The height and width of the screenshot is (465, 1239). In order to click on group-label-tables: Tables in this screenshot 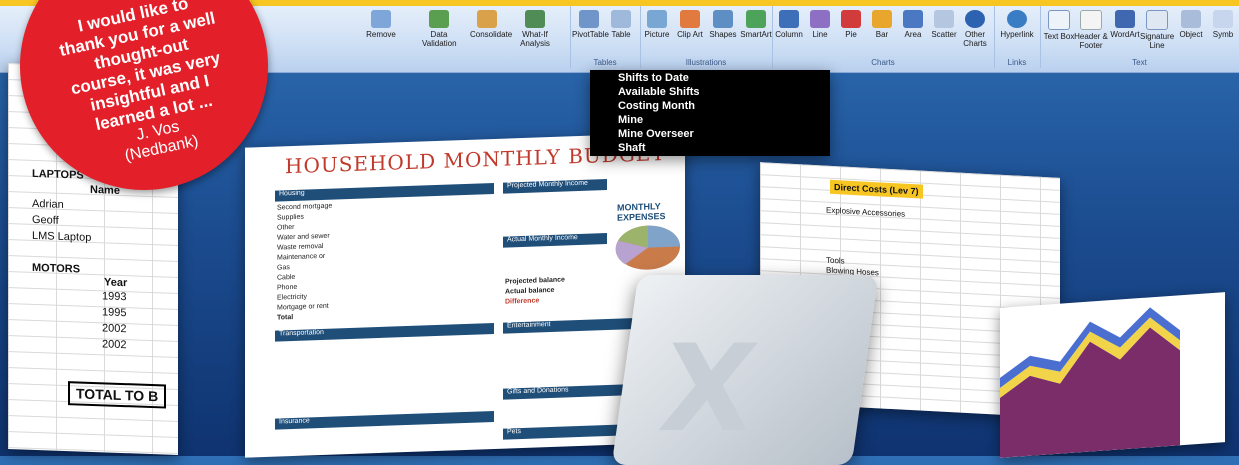, I will do `click(605, 62)`.